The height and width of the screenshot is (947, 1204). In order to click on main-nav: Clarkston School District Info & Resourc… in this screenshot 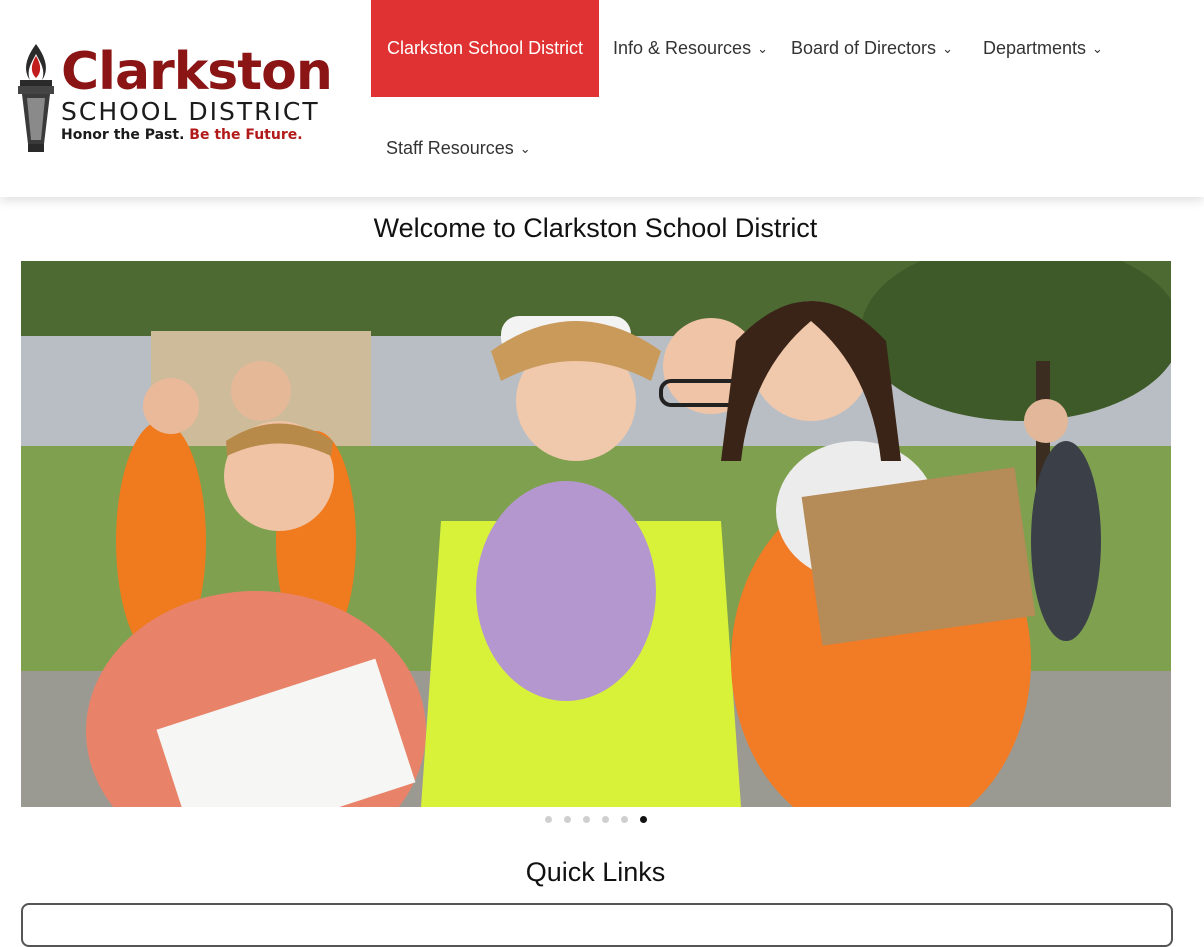, I will do `click(787, 98)`.